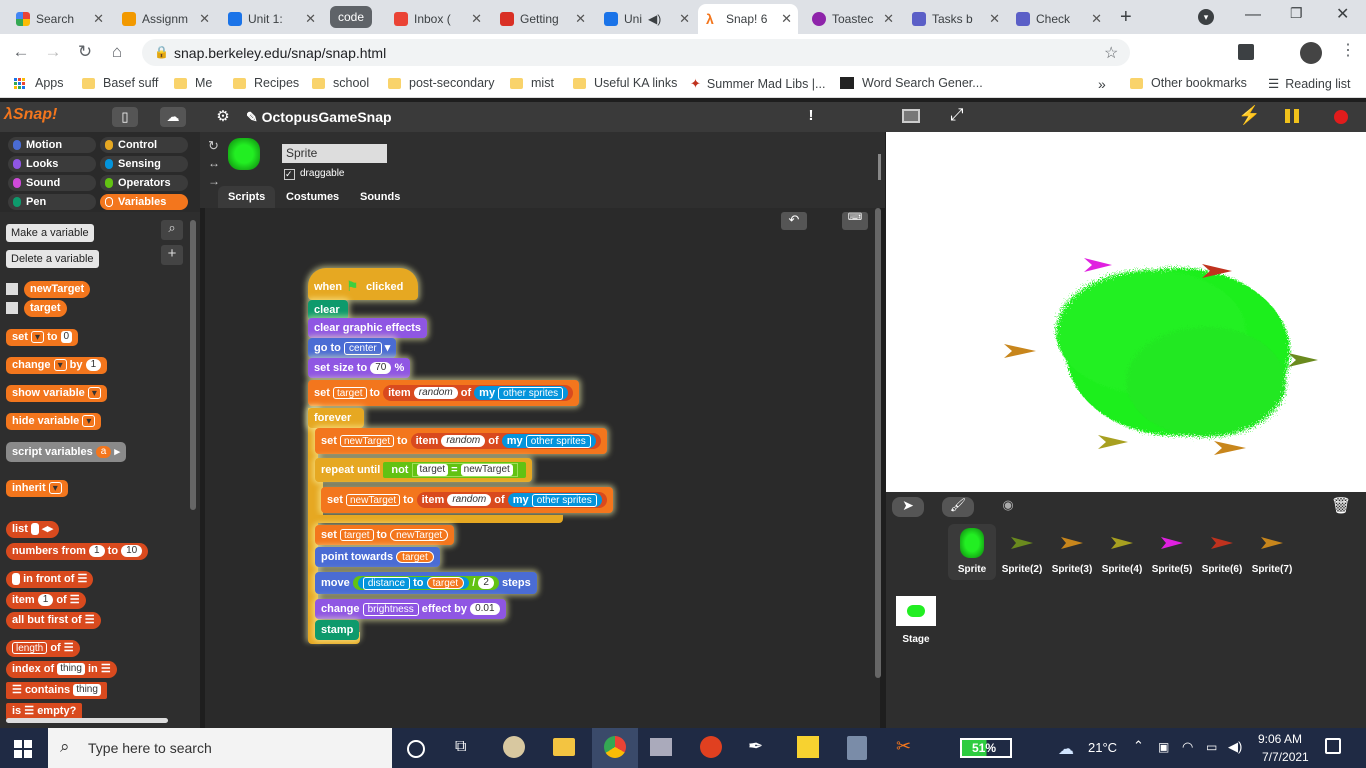 Image resolution: width=1366 pixels, height=768 pixels. Describe the element at coordinates (56, 393) in the screenshot. I see `show-variable-block: show variable ▾` at that location.